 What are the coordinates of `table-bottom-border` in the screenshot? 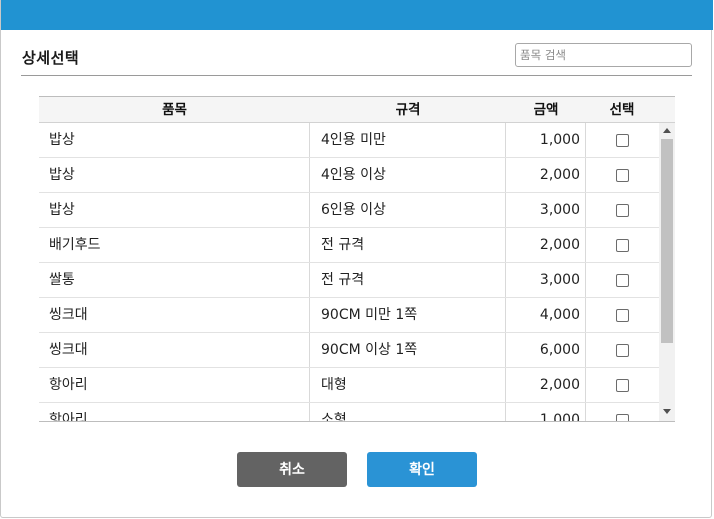 It's located at (357, 421).